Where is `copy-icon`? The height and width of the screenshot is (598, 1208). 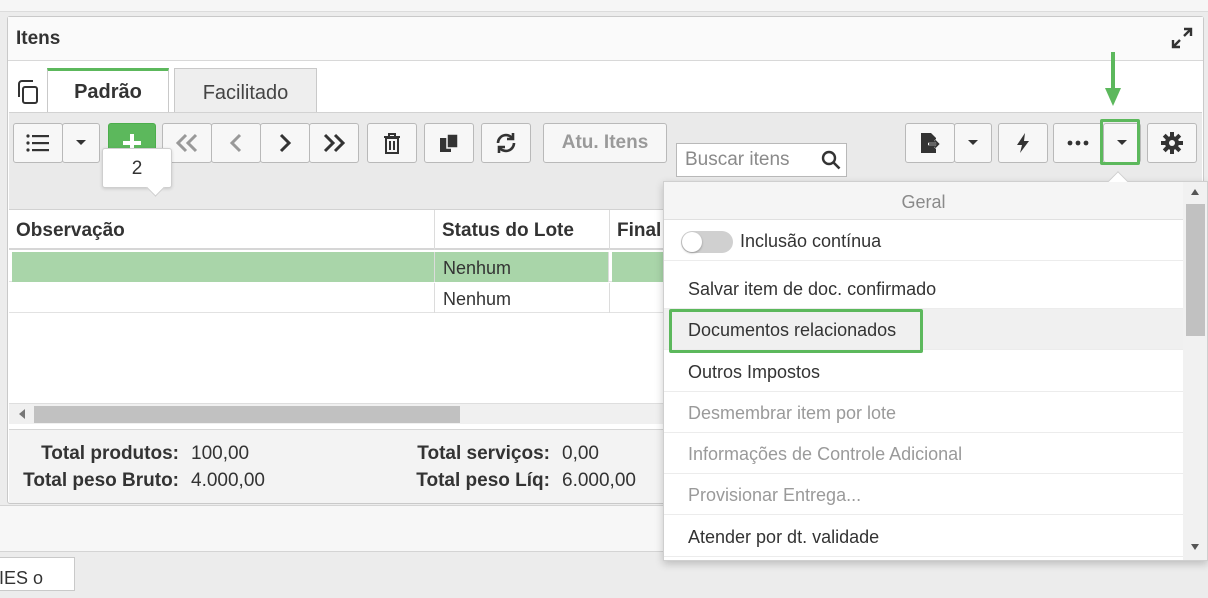
copy-icon is located at coordinates (28, 92).